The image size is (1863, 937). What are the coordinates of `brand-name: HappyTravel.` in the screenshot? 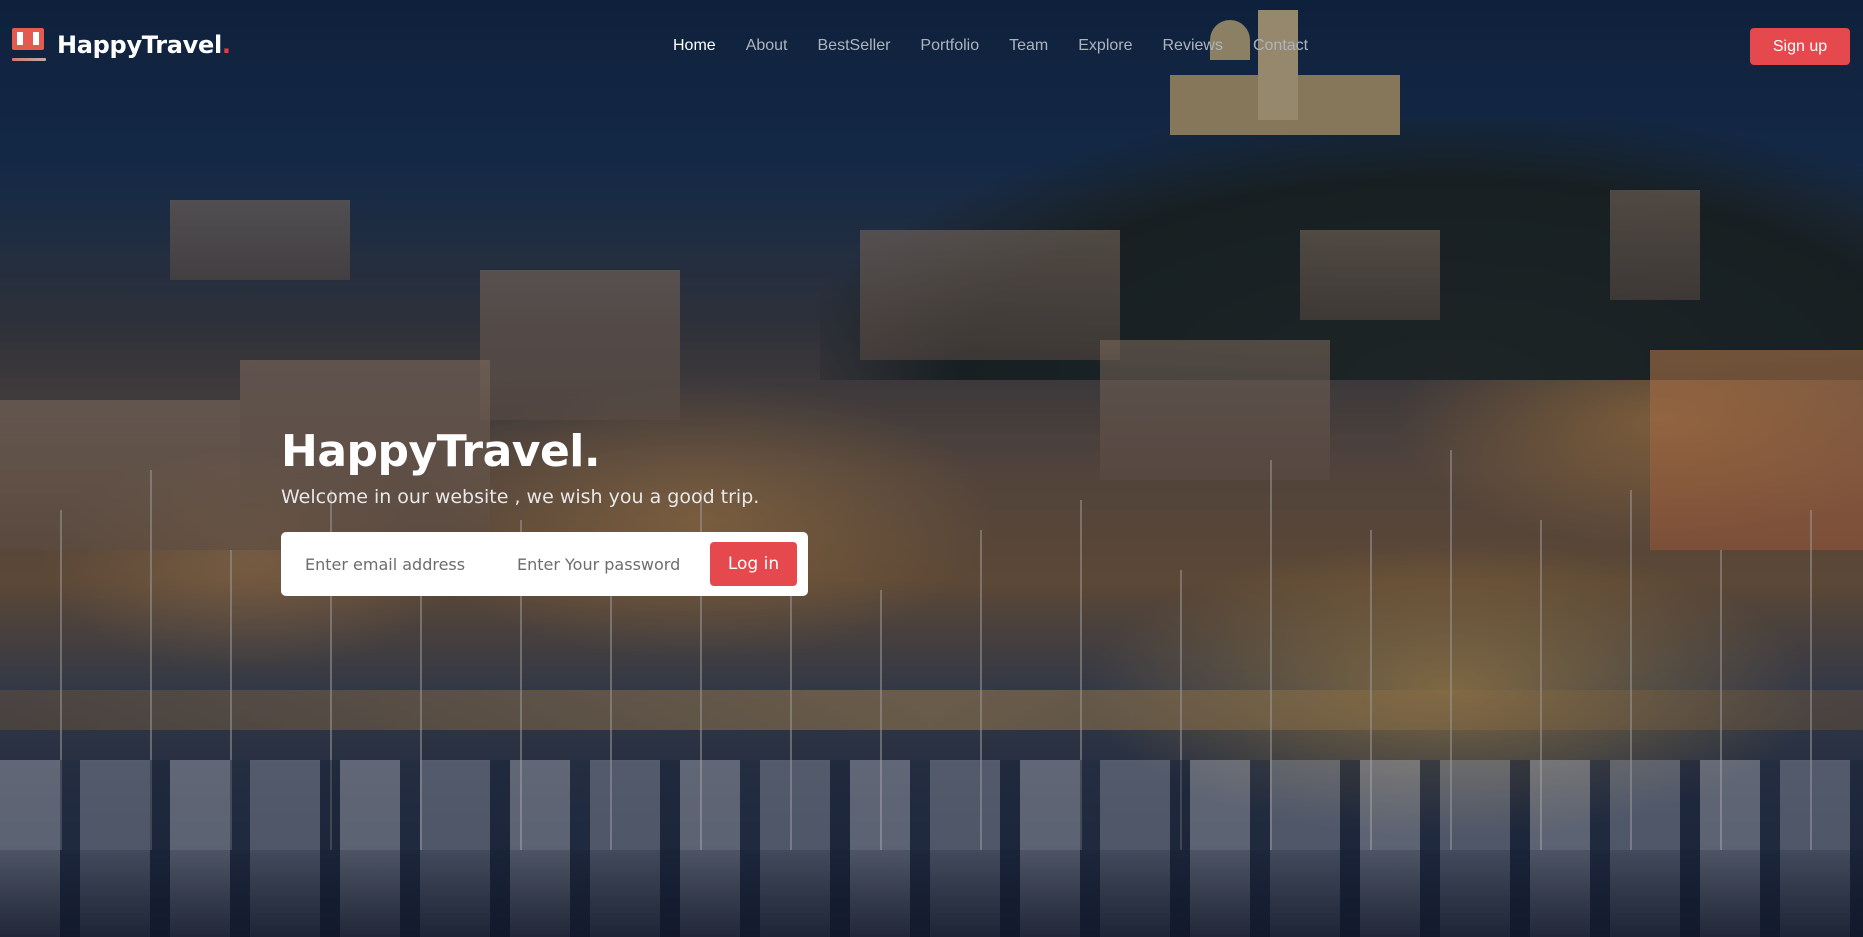 It's located at (144, 44).